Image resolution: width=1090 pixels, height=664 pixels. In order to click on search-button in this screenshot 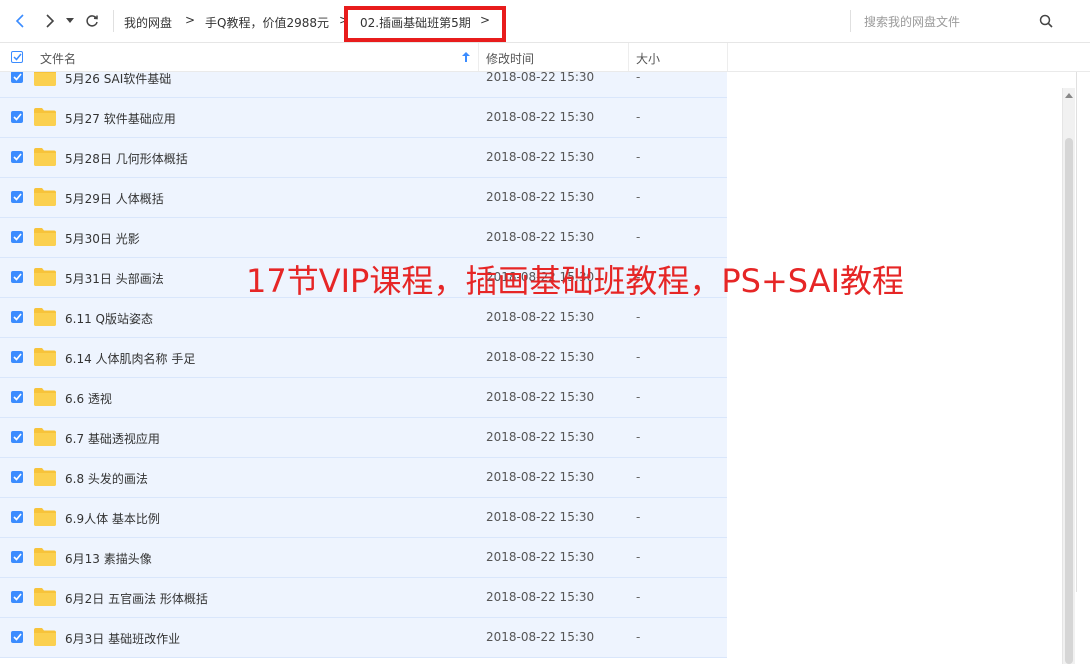, I will do `click(1046, 21)`.